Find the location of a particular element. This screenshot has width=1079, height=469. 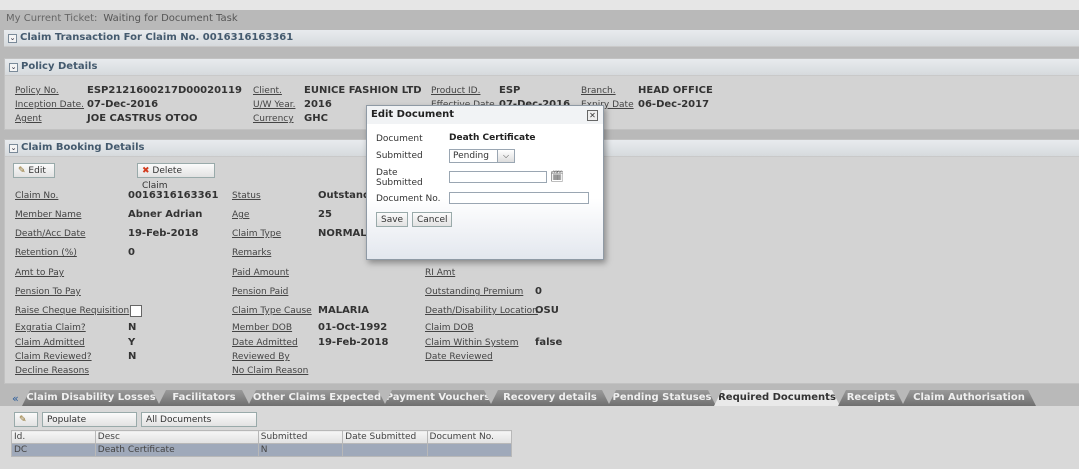

inception-date-label: Inception Date. is located at coordinates (49, 105).